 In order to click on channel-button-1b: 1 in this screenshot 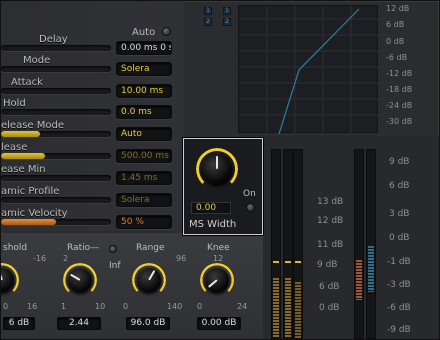, I will do `click(227, 11)`.